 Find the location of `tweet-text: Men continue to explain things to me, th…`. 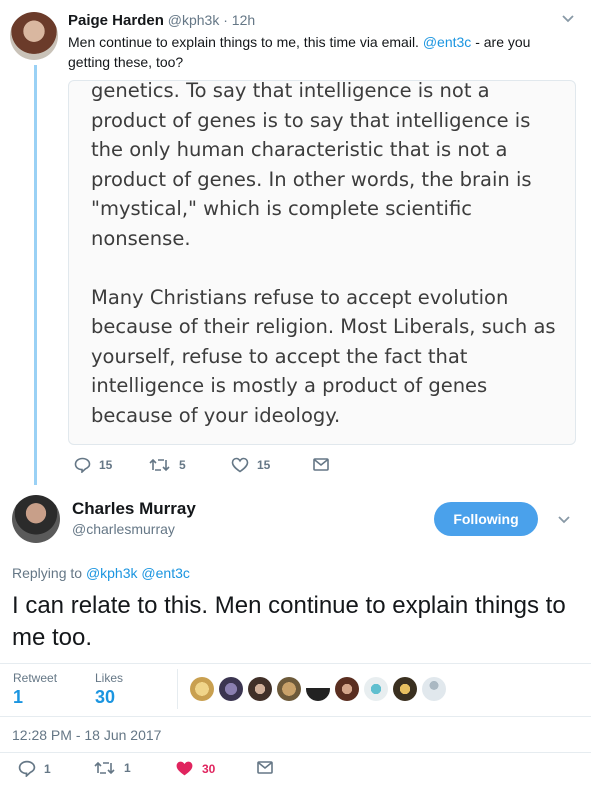

tweet-text: Men continue to explain things to me, th… is located at coordinates (299, 52).